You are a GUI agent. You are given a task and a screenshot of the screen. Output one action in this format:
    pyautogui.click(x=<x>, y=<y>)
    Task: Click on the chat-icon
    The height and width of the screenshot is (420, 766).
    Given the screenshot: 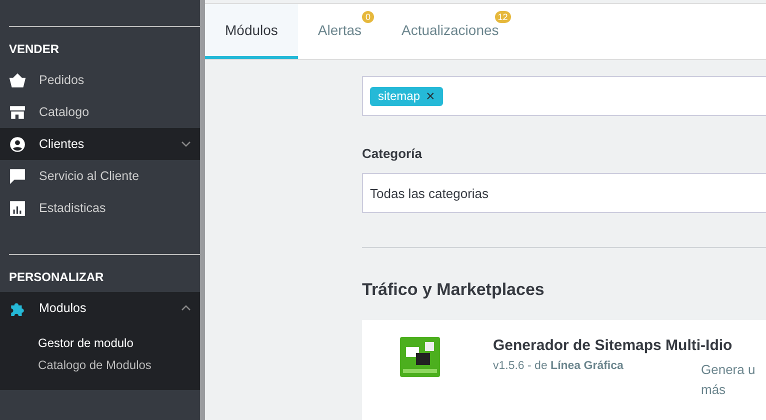 What is the action you would take?
    pyautogui.click(x=17, y=176)
    